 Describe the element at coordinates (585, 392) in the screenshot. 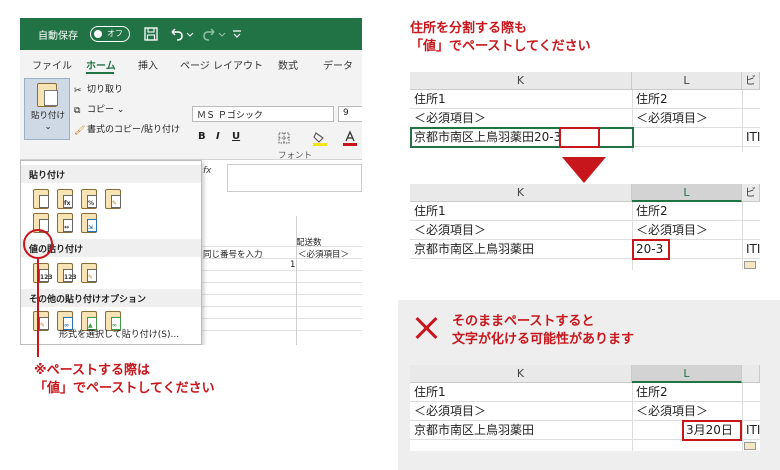

I see `table-row: 住所1 住所2` at that location.